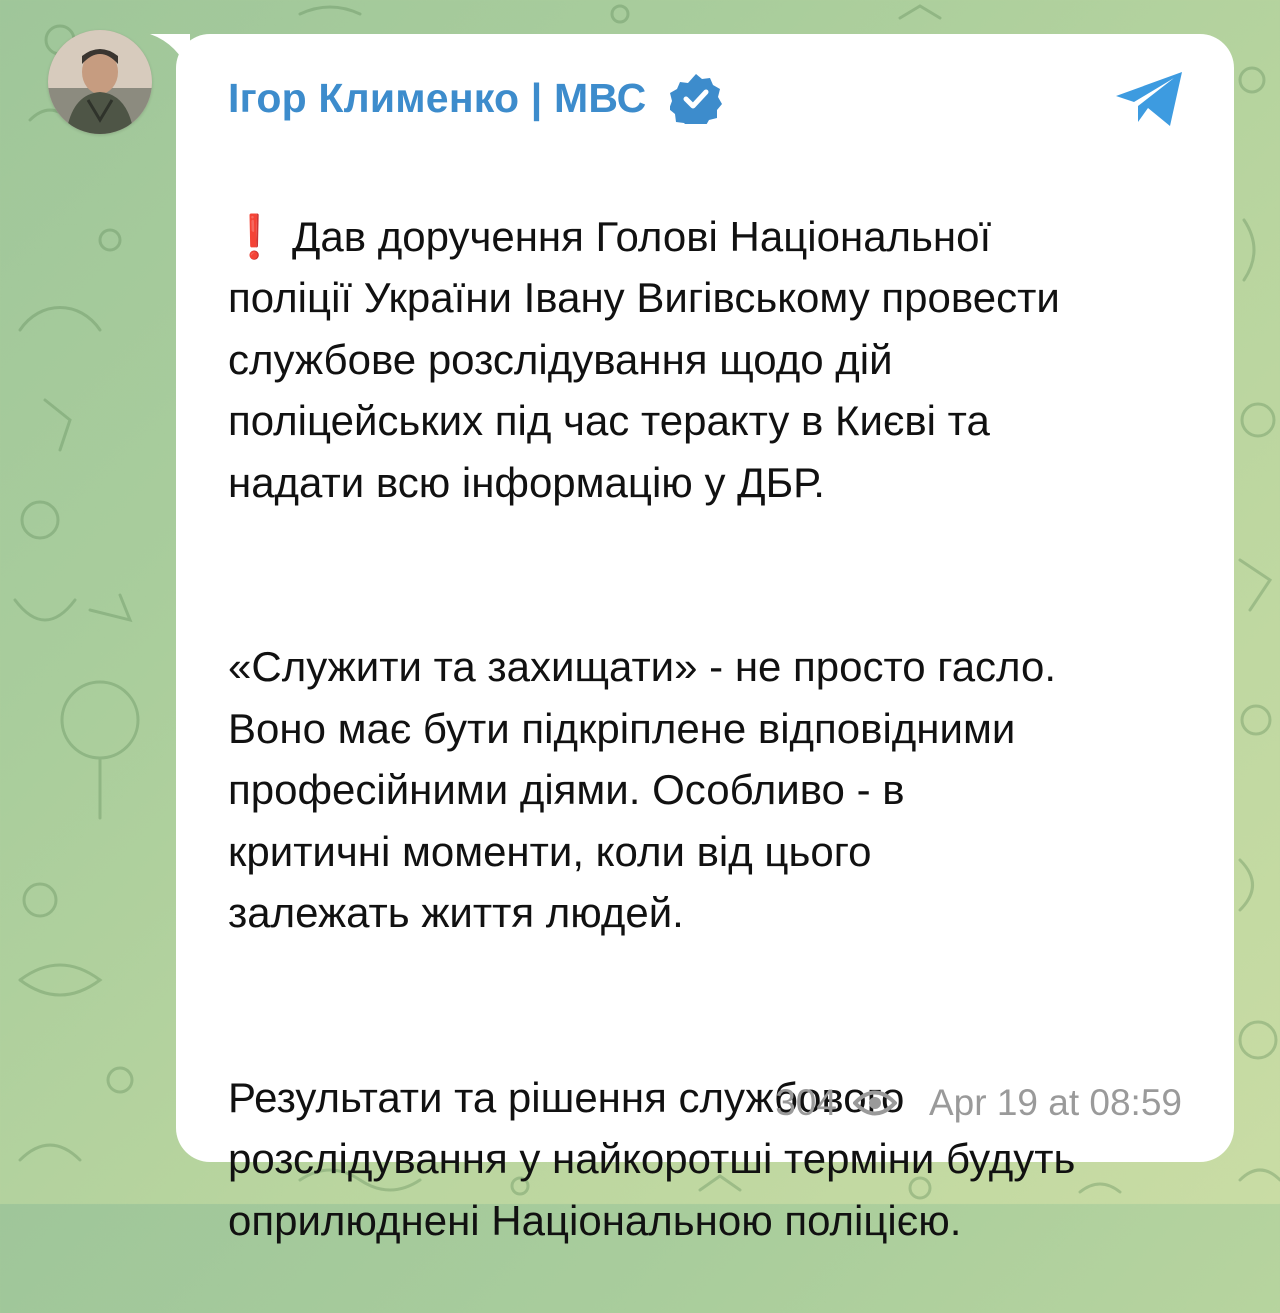 Image resolution: width=1280 pixels, height=1313 pixels. What do you see at coordinates (1055, 1102) in the screenshot?
I see `message-timestamp: Apr 19 at 08:59` at bounding box center [1055, 1102].